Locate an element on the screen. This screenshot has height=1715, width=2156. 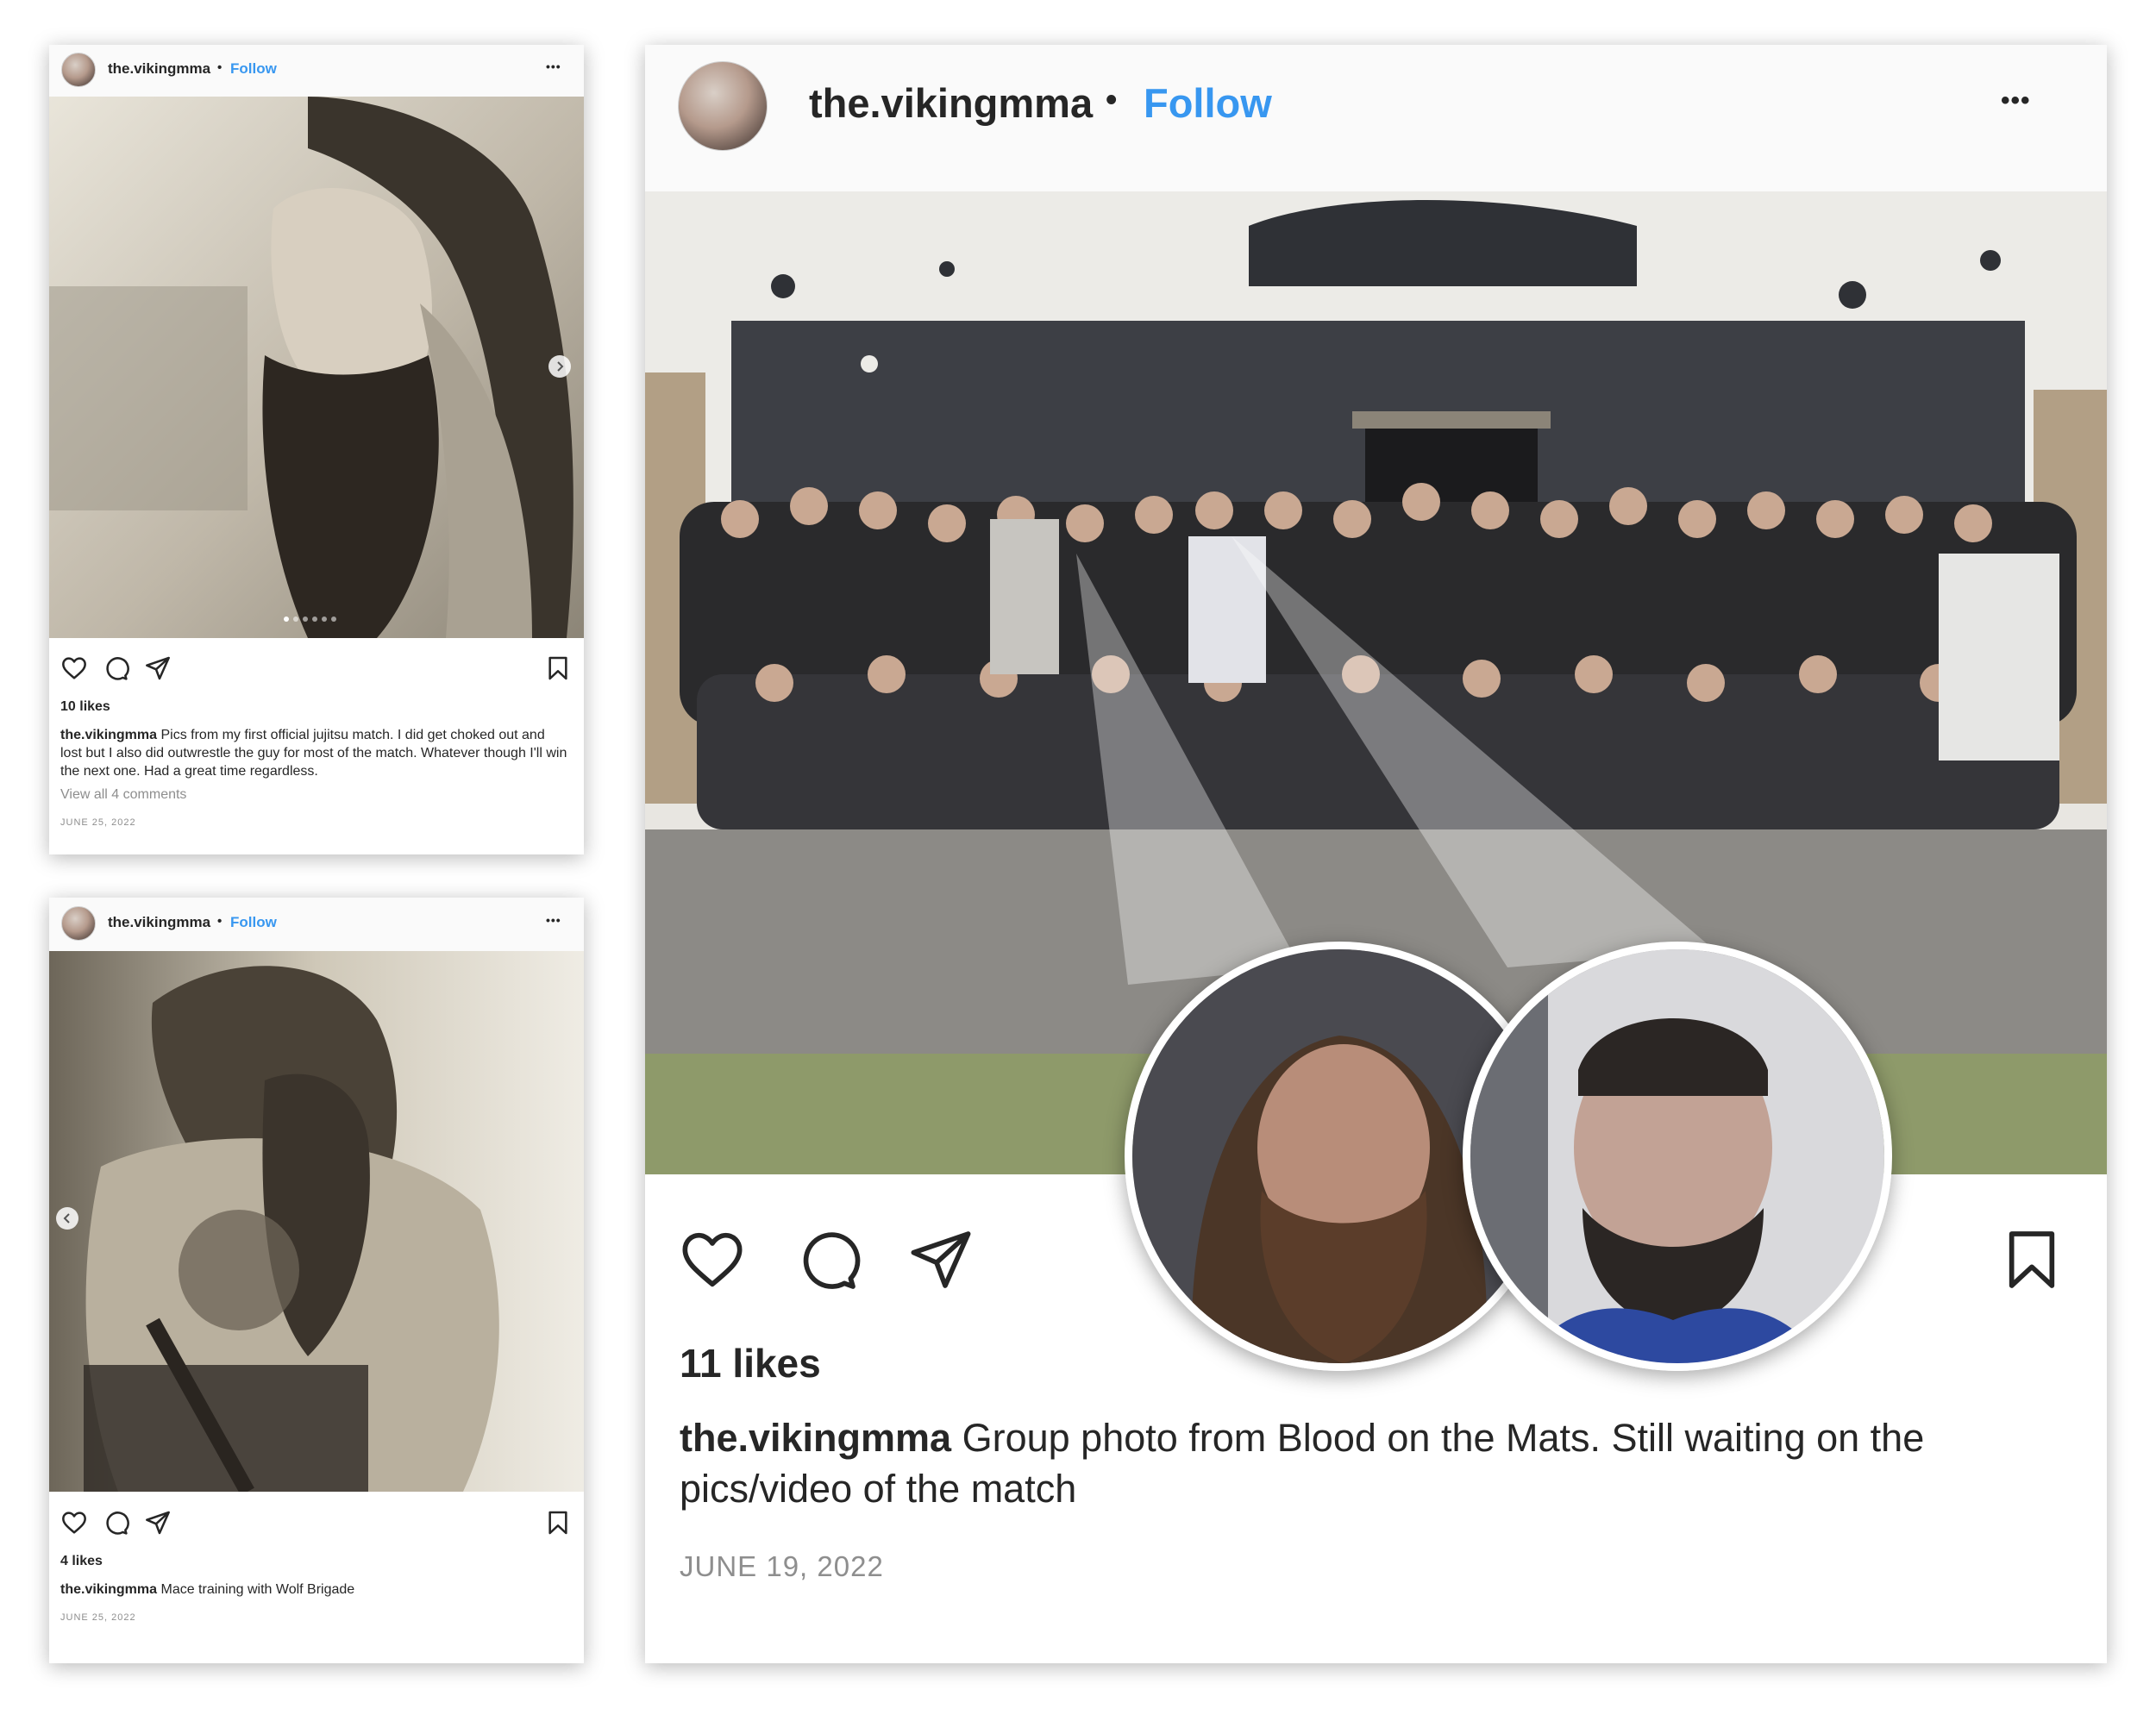
mace-training-photo is located at coordinates (316, 1222).